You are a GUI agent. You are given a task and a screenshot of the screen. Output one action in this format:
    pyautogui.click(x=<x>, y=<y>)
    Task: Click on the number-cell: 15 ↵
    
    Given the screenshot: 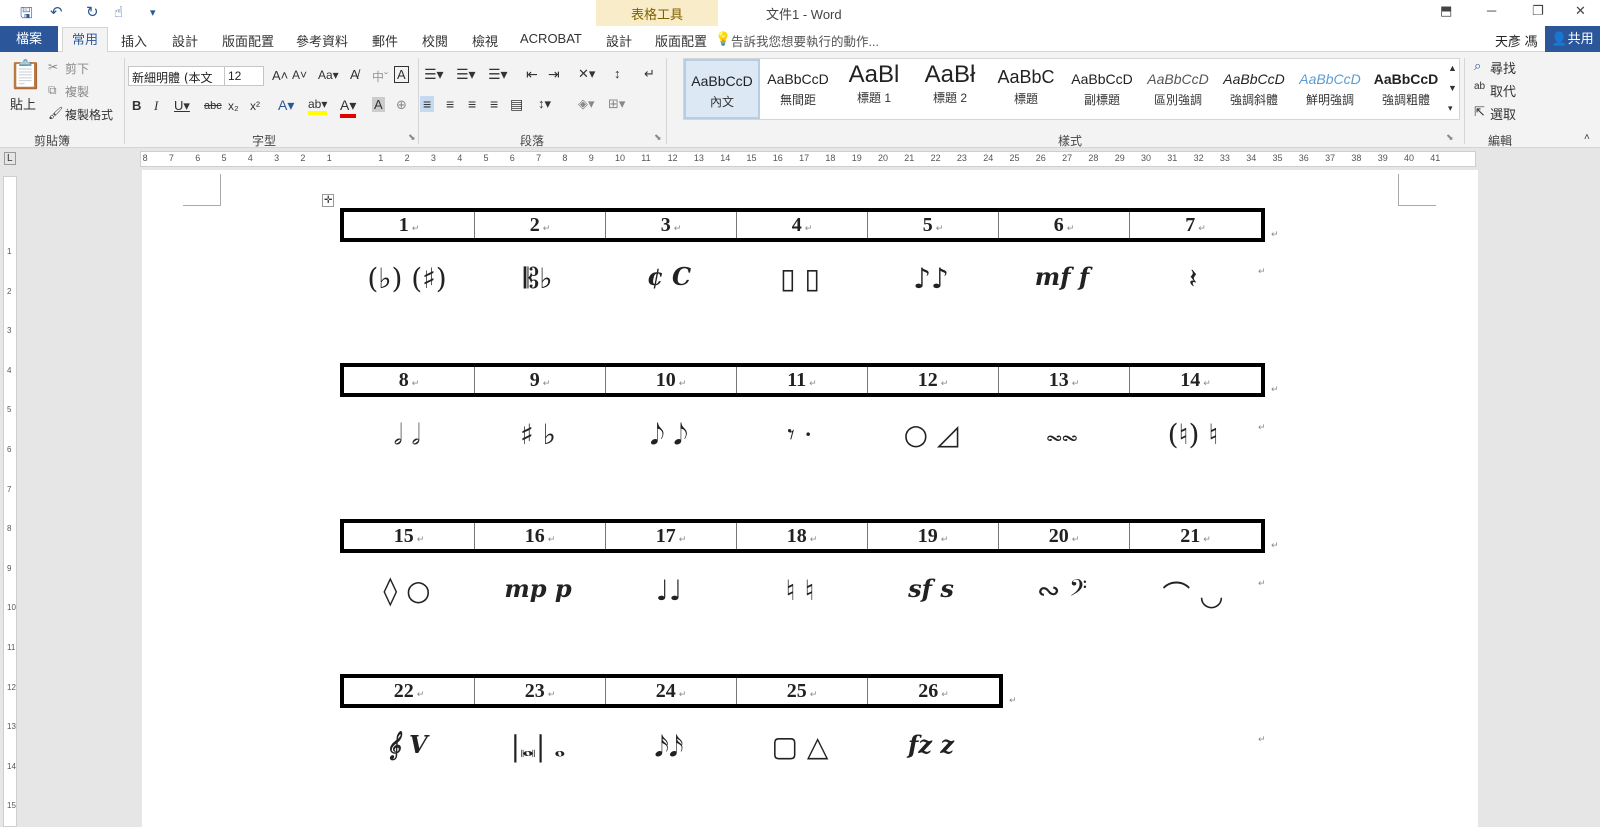 What is the action you would take?
    pyautogui.click(x=409, y=536)
    